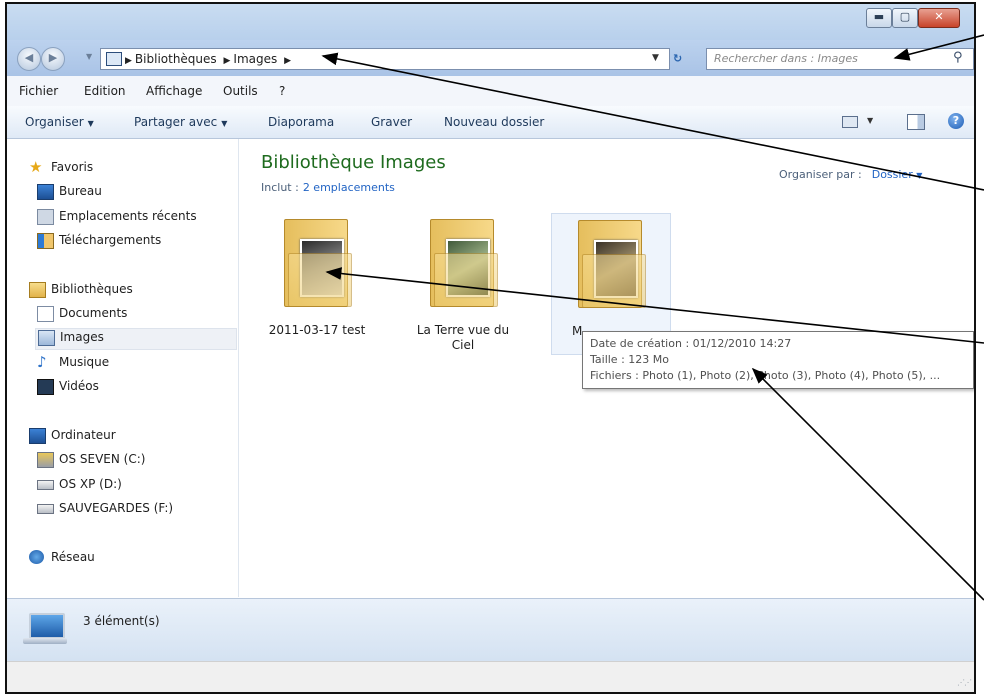 This screenshot has width=984, height=698. I want to click on sidebar-item-label: Réseau, so click(73, 557).